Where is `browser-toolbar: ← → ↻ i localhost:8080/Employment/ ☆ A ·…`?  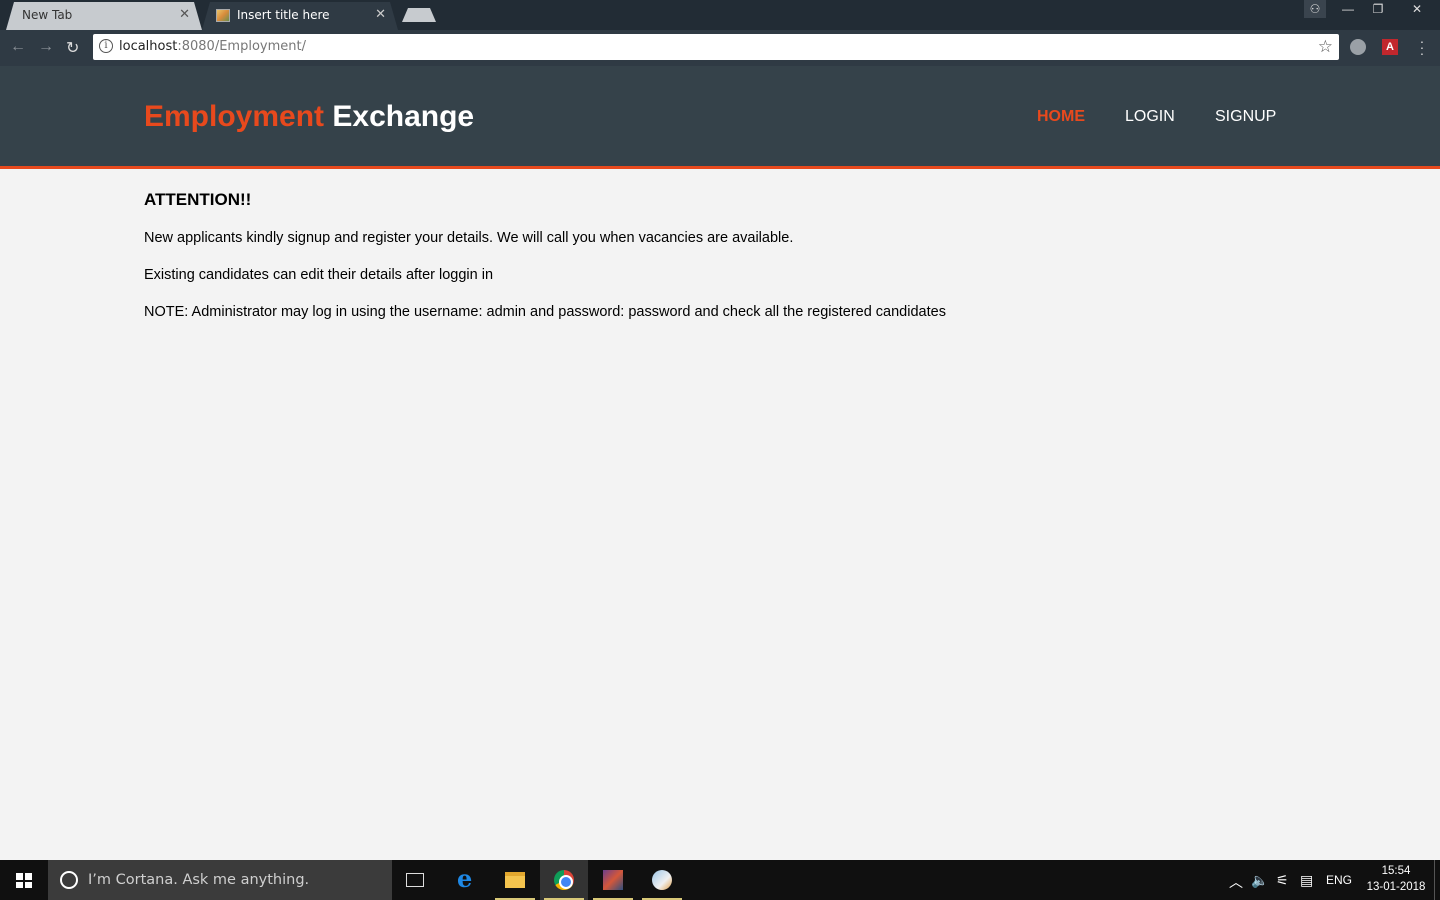 browser-toolbar: ← → ↻ i localhost:8080/Employment/ ☆ A ·… is located at coordinates (720, 48).